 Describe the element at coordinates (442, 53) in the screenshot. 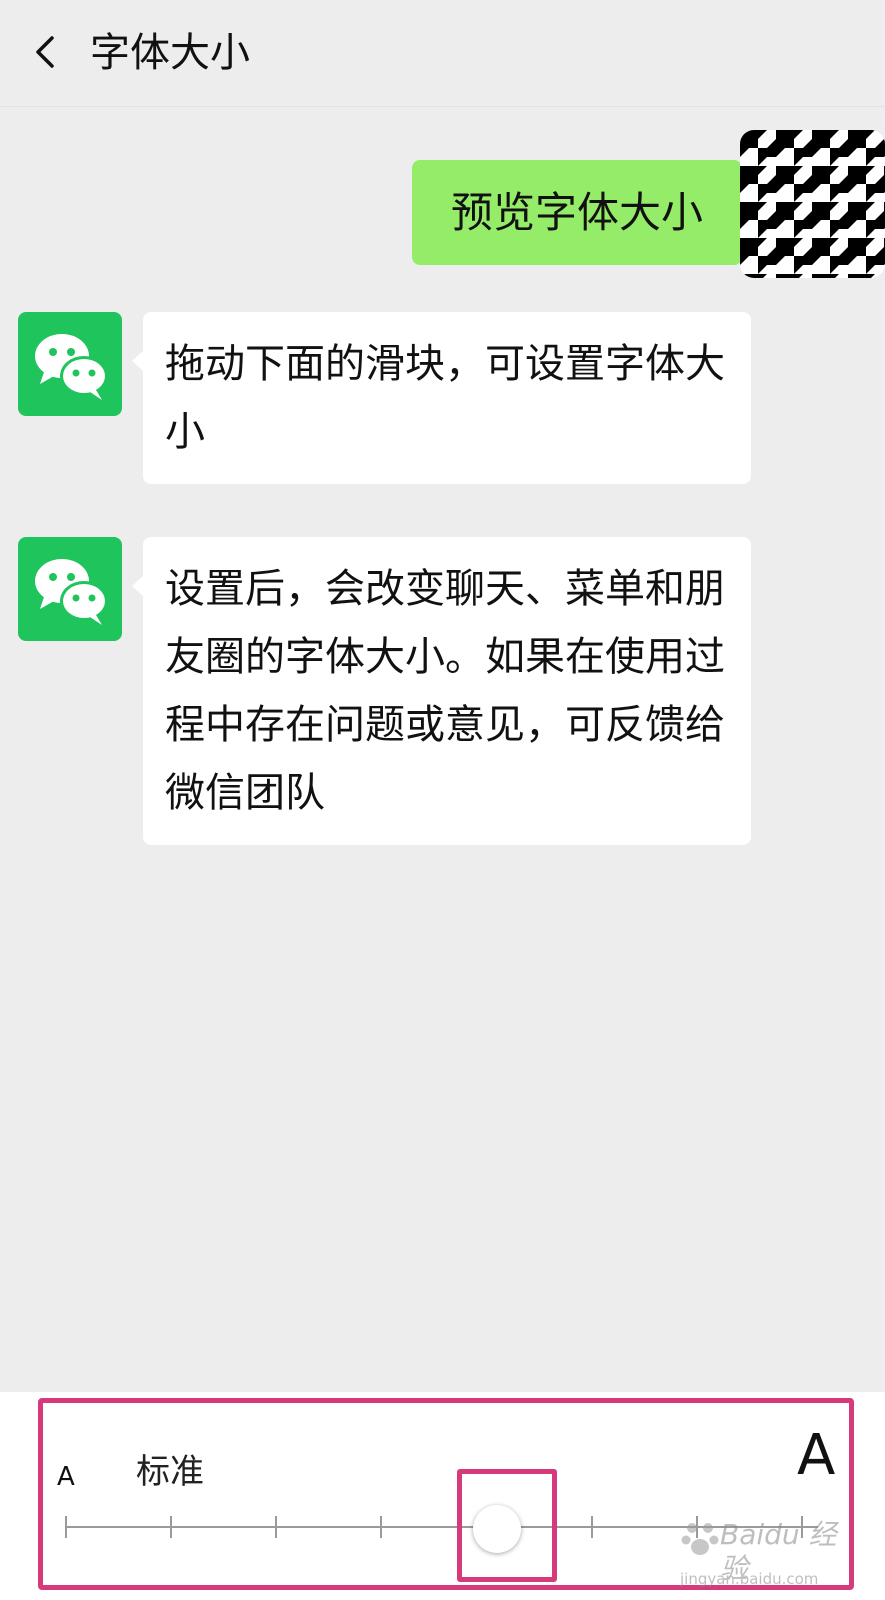

I see `top-bar: 字体大小` at that location.